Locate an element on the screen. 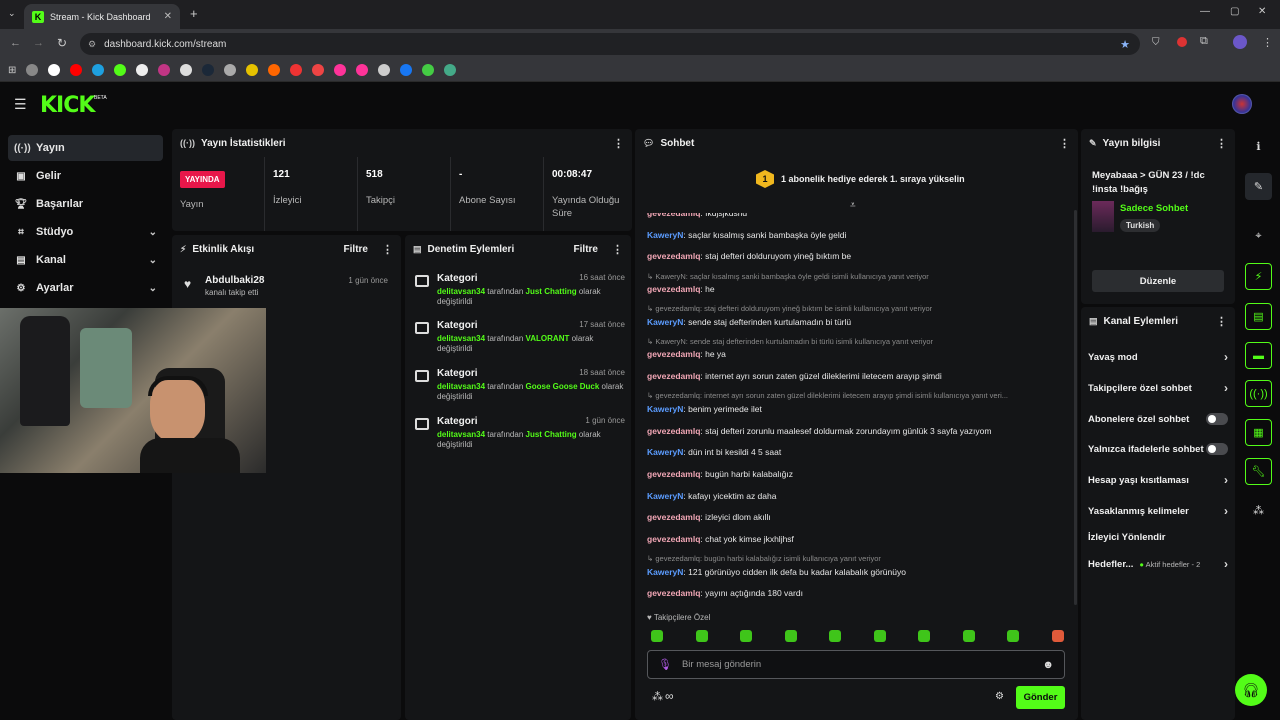 This screenshot has width=1280, height=720. chat-message: gevezedamlq: he is located at coordinates (681, 289).